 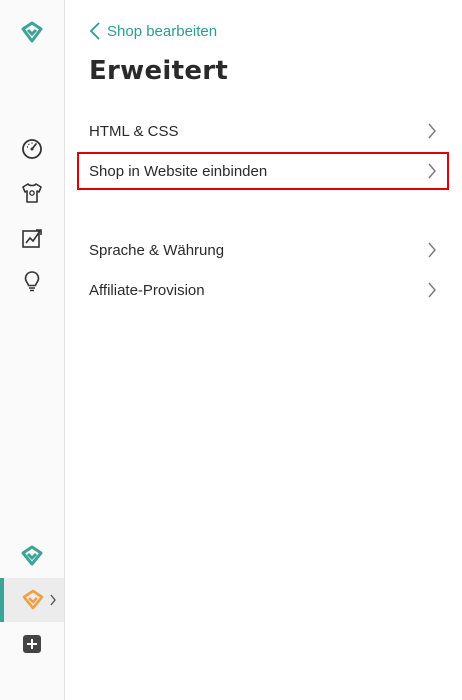 I want to click on shop-logo-orange-icon, so click(x=33, y=600).